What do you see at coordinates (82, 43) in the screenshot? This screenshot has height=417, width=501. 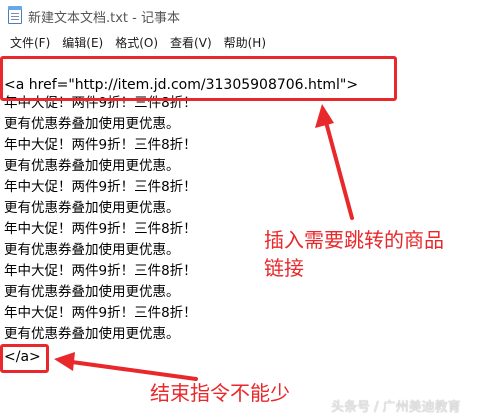 I see `menu-edit: 编辑(E)` at bounding box center [82, 43].